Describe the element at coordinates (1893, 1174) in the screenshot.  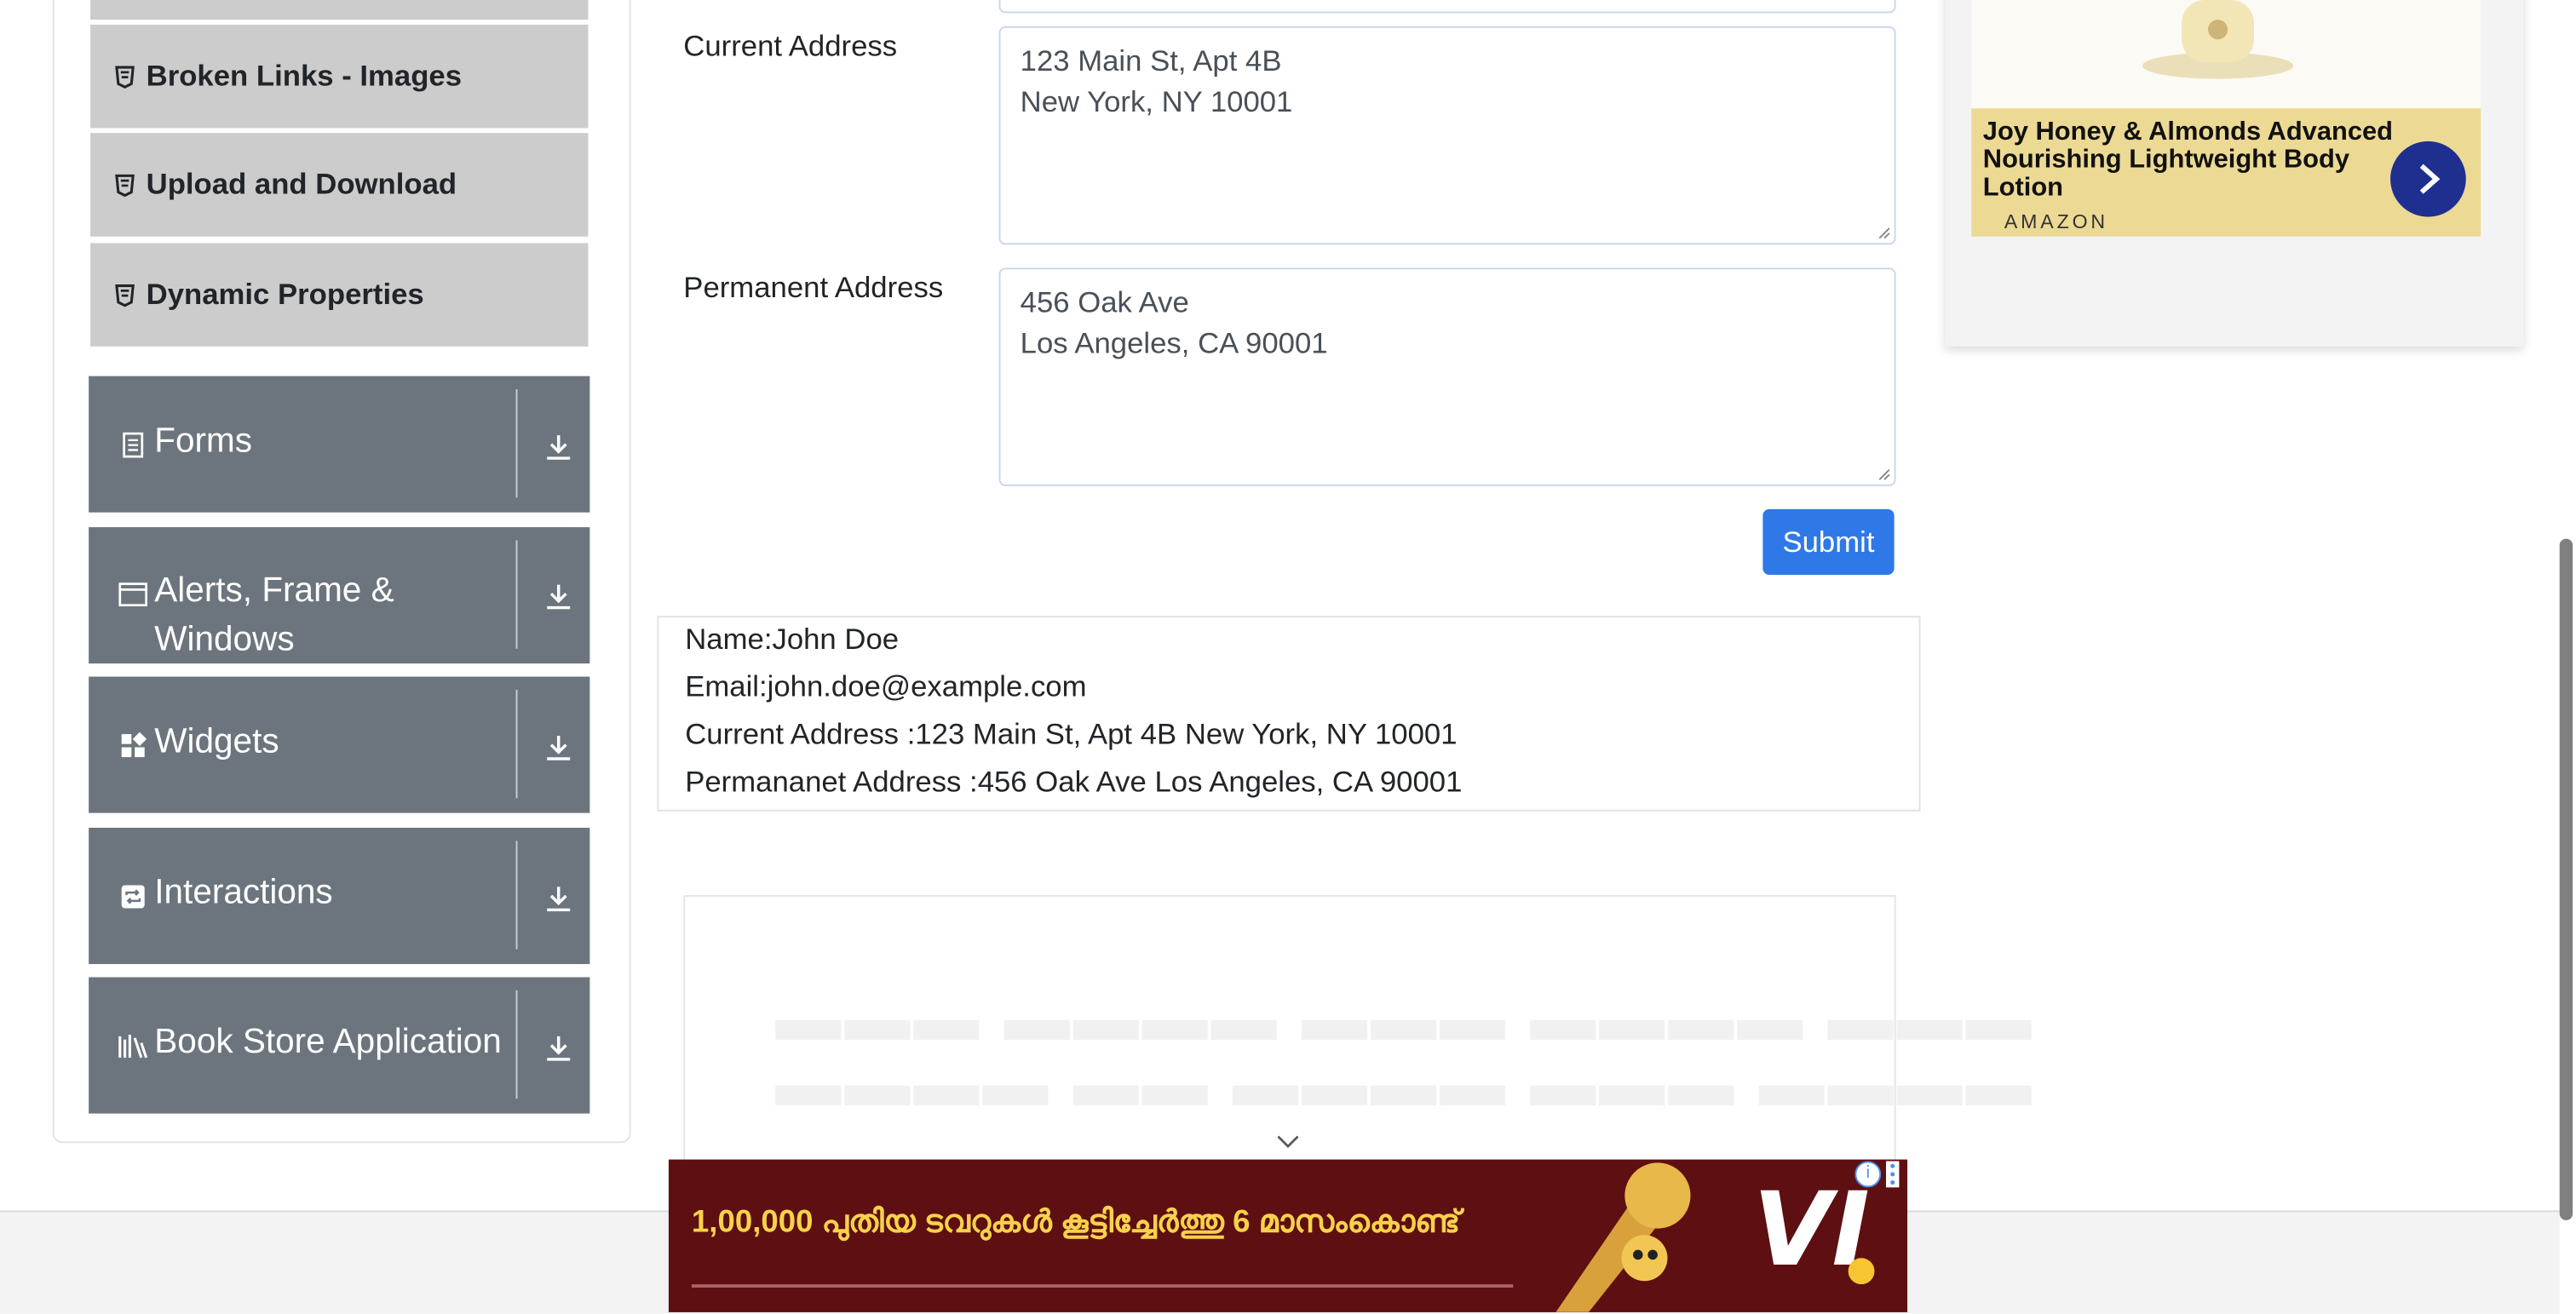
I see `ad-menu-icon` at that location.